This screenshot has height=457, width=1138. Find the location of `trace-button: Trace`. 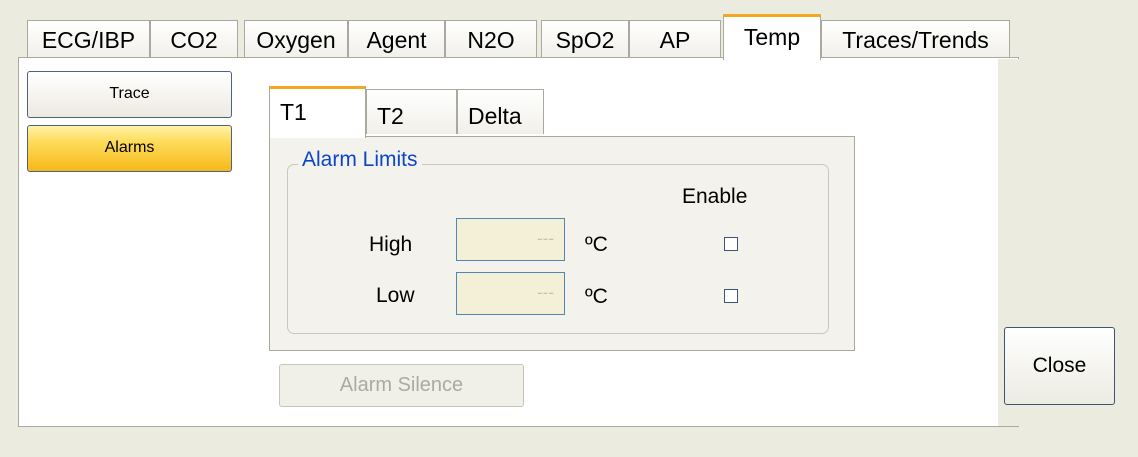

trace-button: Trace is located at coordinates (129, 94).